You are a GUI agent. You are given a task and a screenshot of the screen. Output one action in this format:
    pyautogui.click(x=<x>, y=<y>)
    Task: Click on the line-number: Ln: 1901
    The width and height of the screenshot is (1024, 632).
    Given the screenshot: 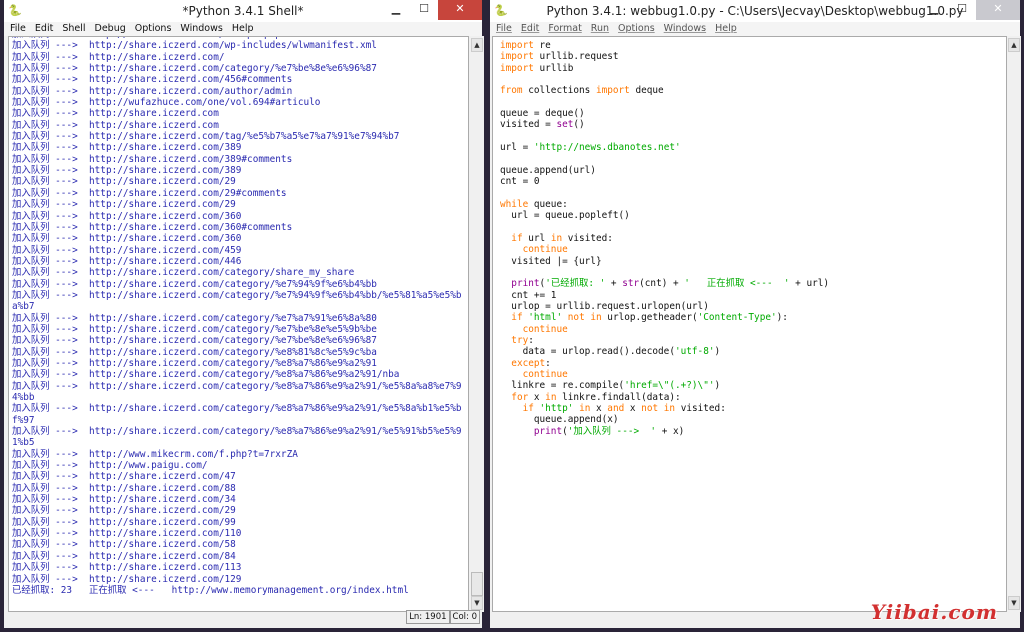 What is the action you would take?
    pyautogui.click(x=428, y=617)
    